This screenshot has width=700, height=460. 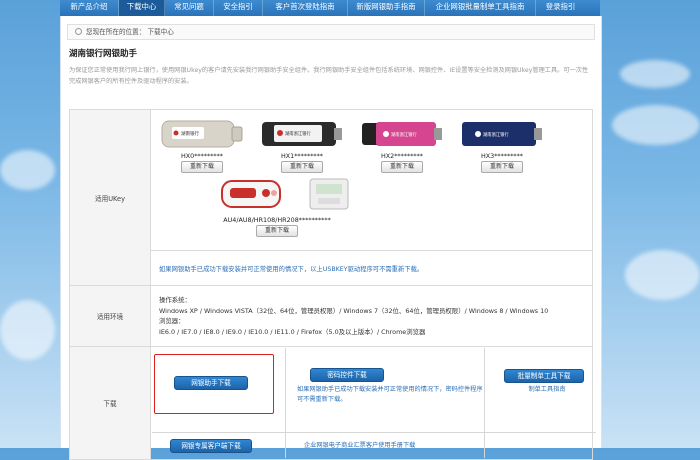 I want to click on ukey-product-hx0: 湖南银行 HX0********* 重新下载, so click(x=202, y=146).